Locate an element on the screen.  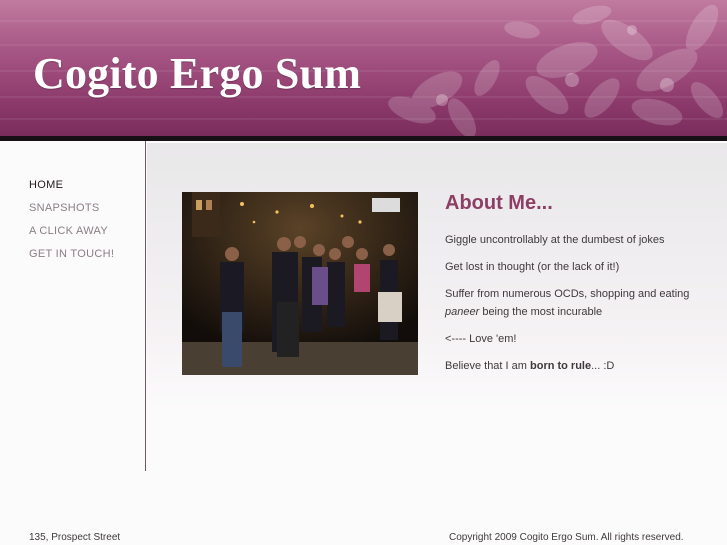
about-line-ocds-em: paneer is located at coordinates (462, 312).